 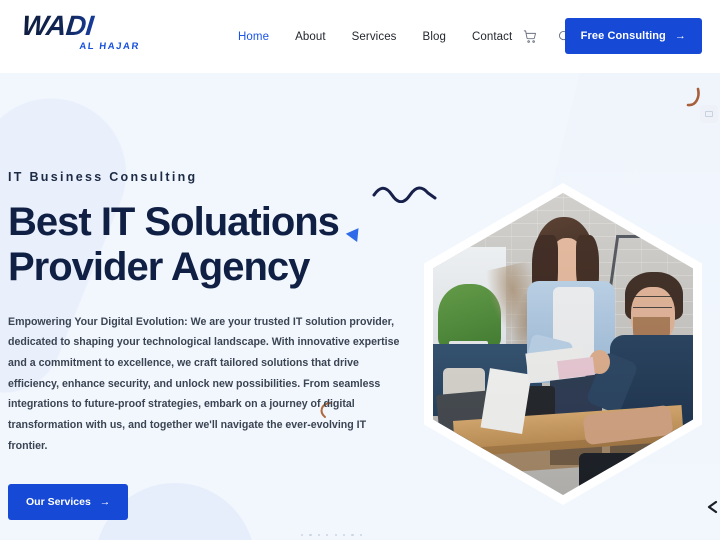 What do you see at coordinates (434, 37) in the screenshot?
I see `nav-item-blog: Blog` at bounding box center [434, 37].